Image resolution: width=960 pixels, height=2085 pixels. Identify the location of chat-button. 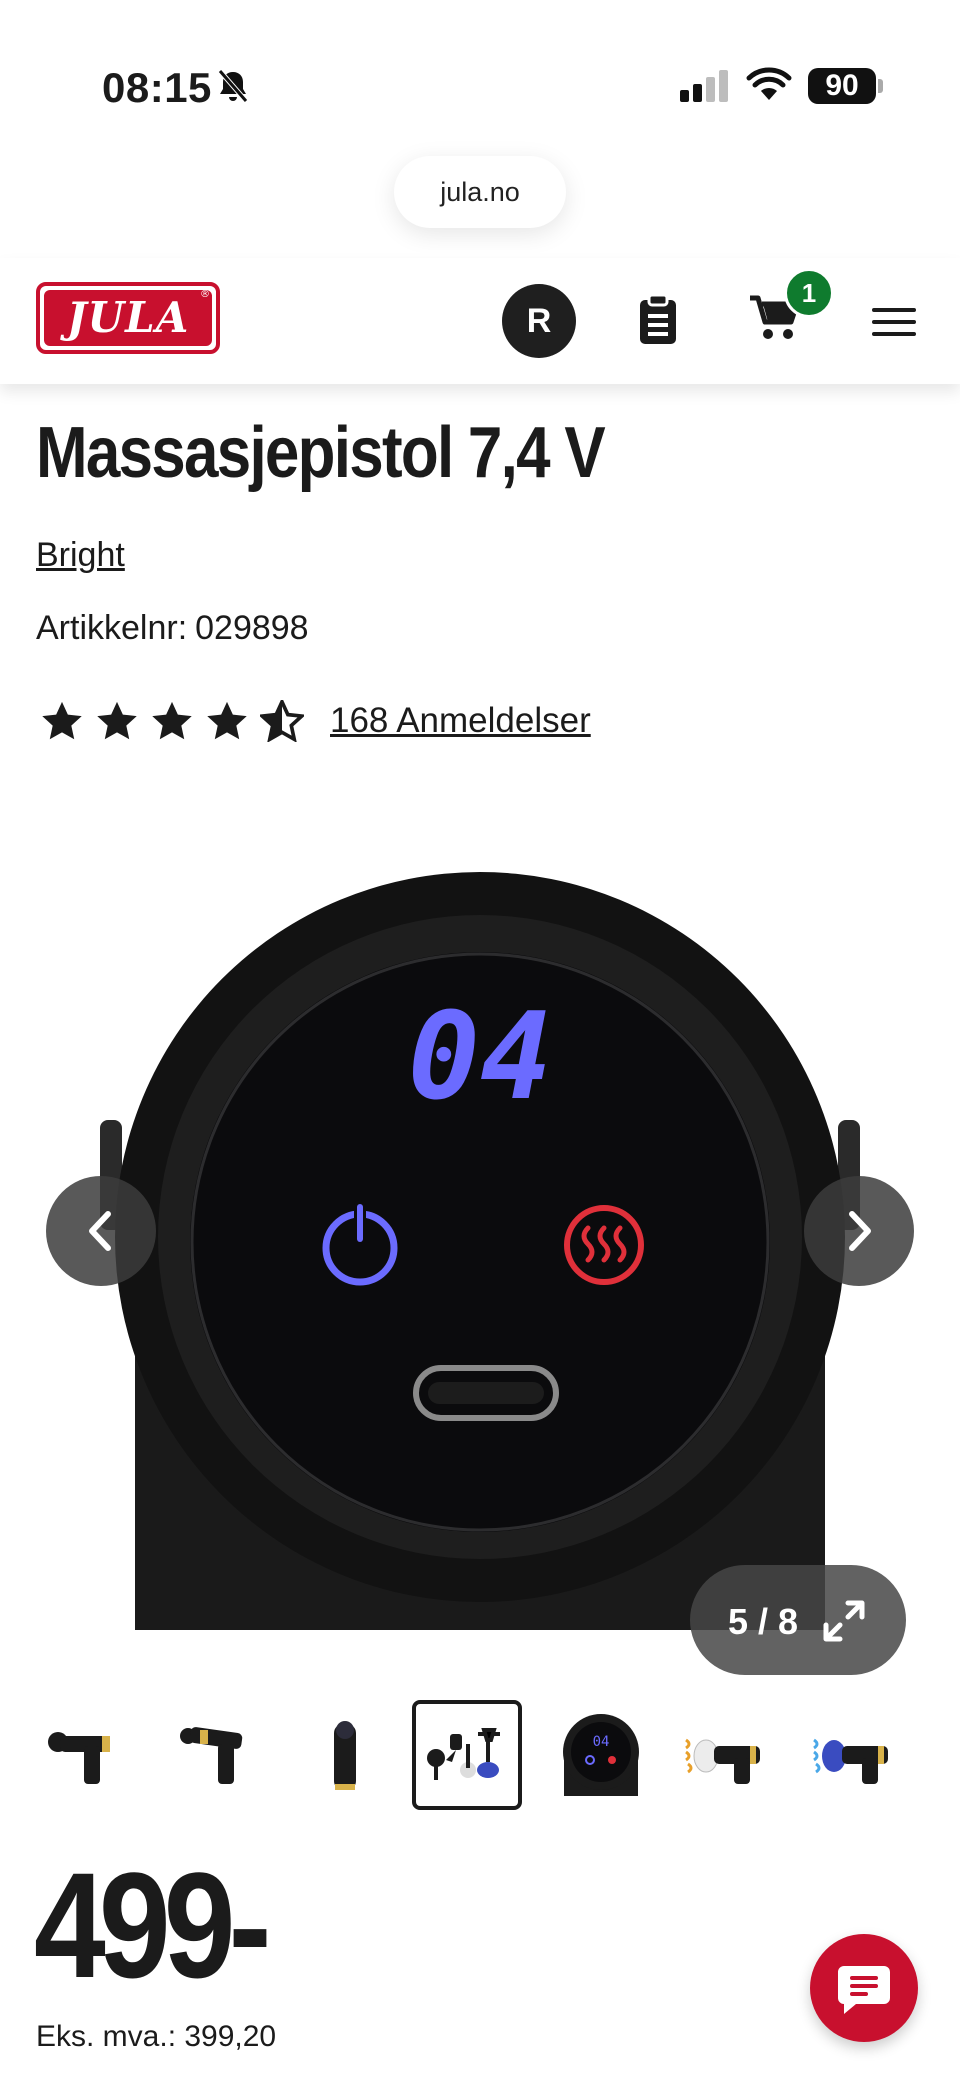
(864, 1988).